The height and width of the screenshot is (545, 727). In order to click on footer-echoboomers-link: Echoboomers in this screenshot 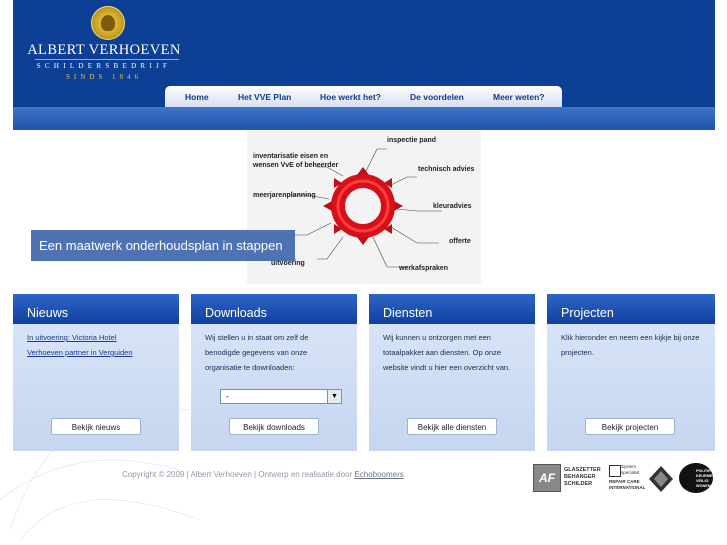, I will do `click(378, 474)`.